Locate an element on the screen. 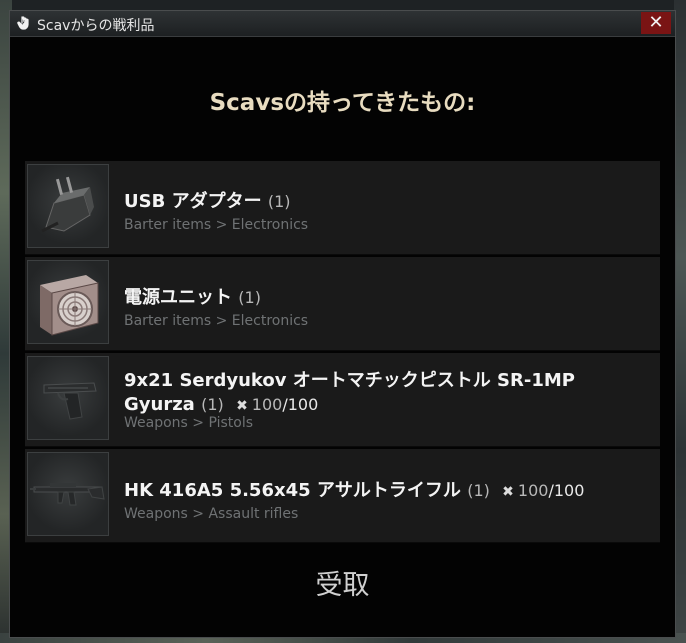 The image size is (686, 643). title-bar: Scavからの戦利品 ✕ is located at coordinates (342, 24).